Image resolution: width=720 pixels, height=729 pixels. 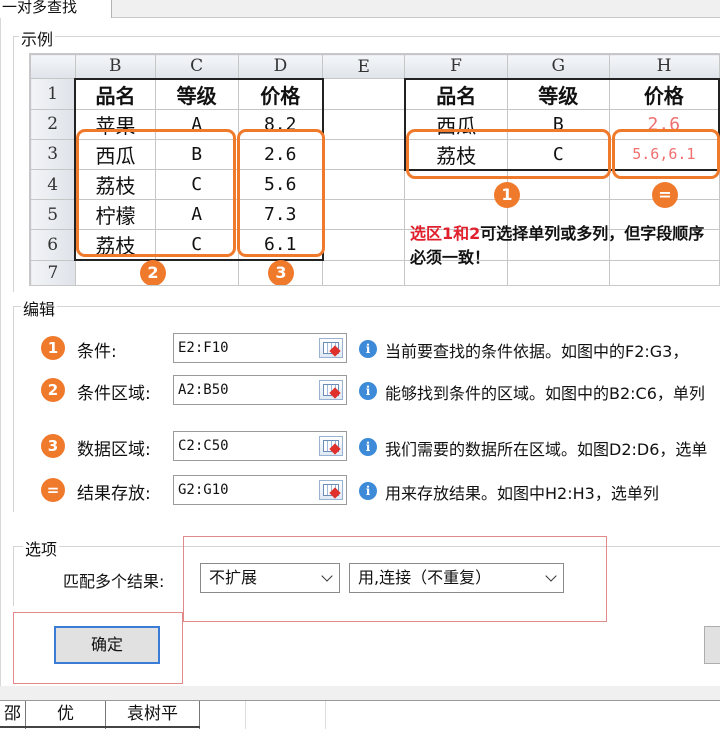 What do you see at coordinates (508, 154) in the screenshot?
I see `highlight-condition` at bounding box center [508, 154].